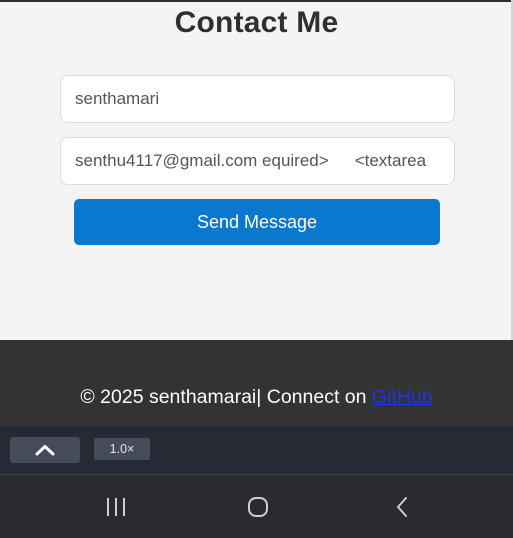  I want to click on back-button, so click(402, 507).